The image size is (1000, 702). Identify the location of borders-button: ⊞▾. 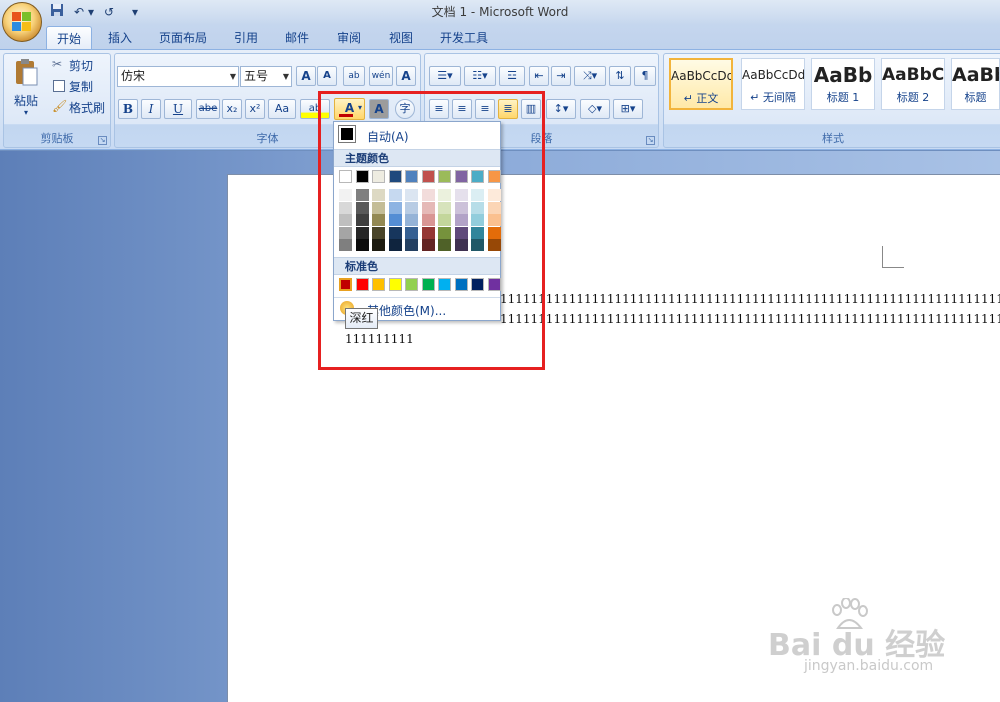
(628, 109).